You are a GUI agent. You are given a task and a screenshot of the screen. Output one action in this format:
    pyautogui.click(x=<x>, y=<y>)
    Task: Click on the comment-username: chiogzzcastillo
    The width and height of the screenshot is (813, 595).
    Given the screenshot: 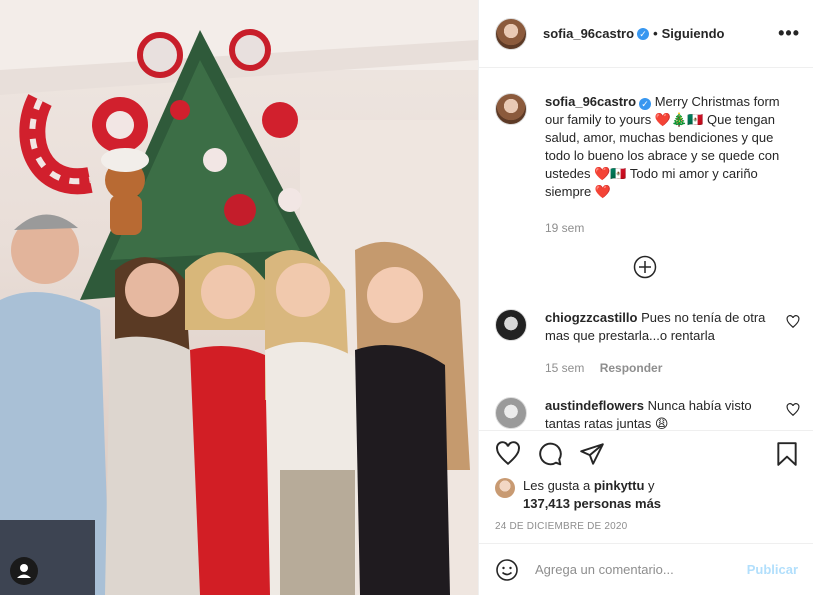 What is the action you would take?
    pyautogui.click(x=591, y=317)
    